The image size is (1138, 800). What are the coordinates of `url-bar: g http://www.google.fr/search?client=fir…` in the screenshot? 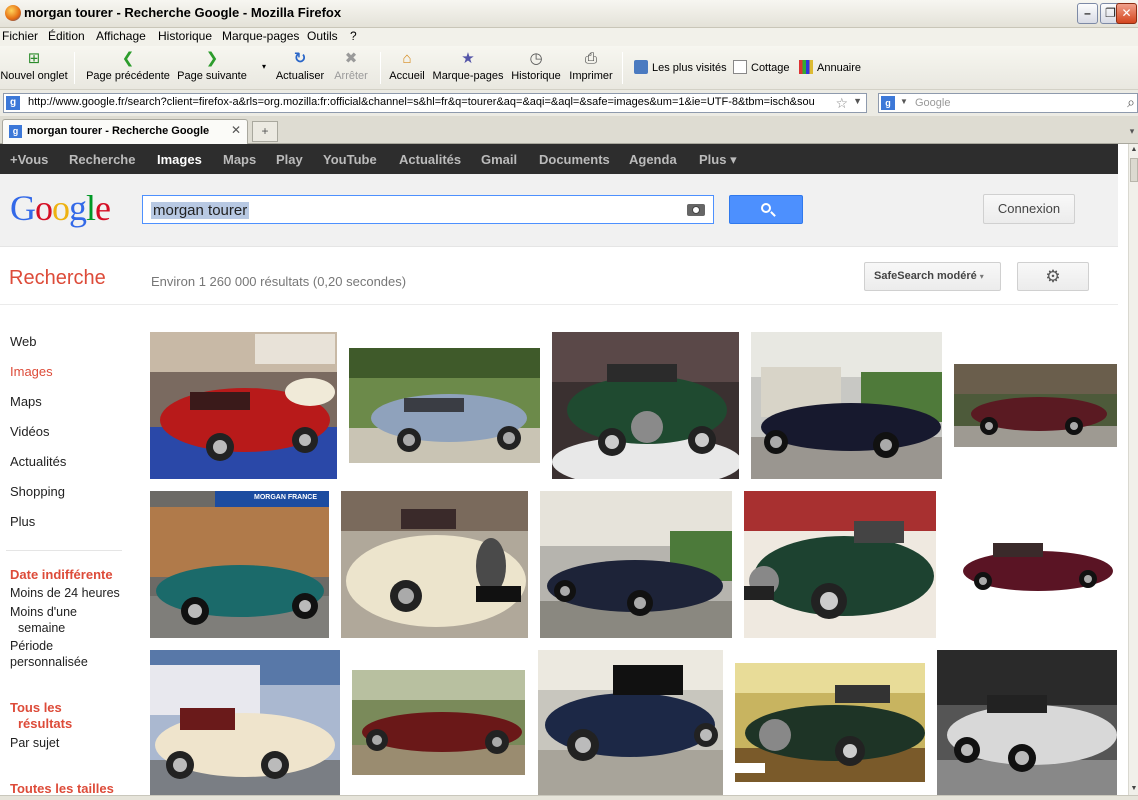 It's located at (435, 103).